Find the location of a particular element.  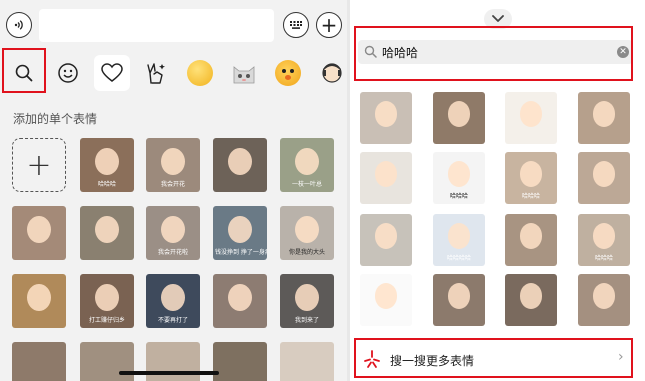

tab-cat-pack is located at coordinates (244, 73).